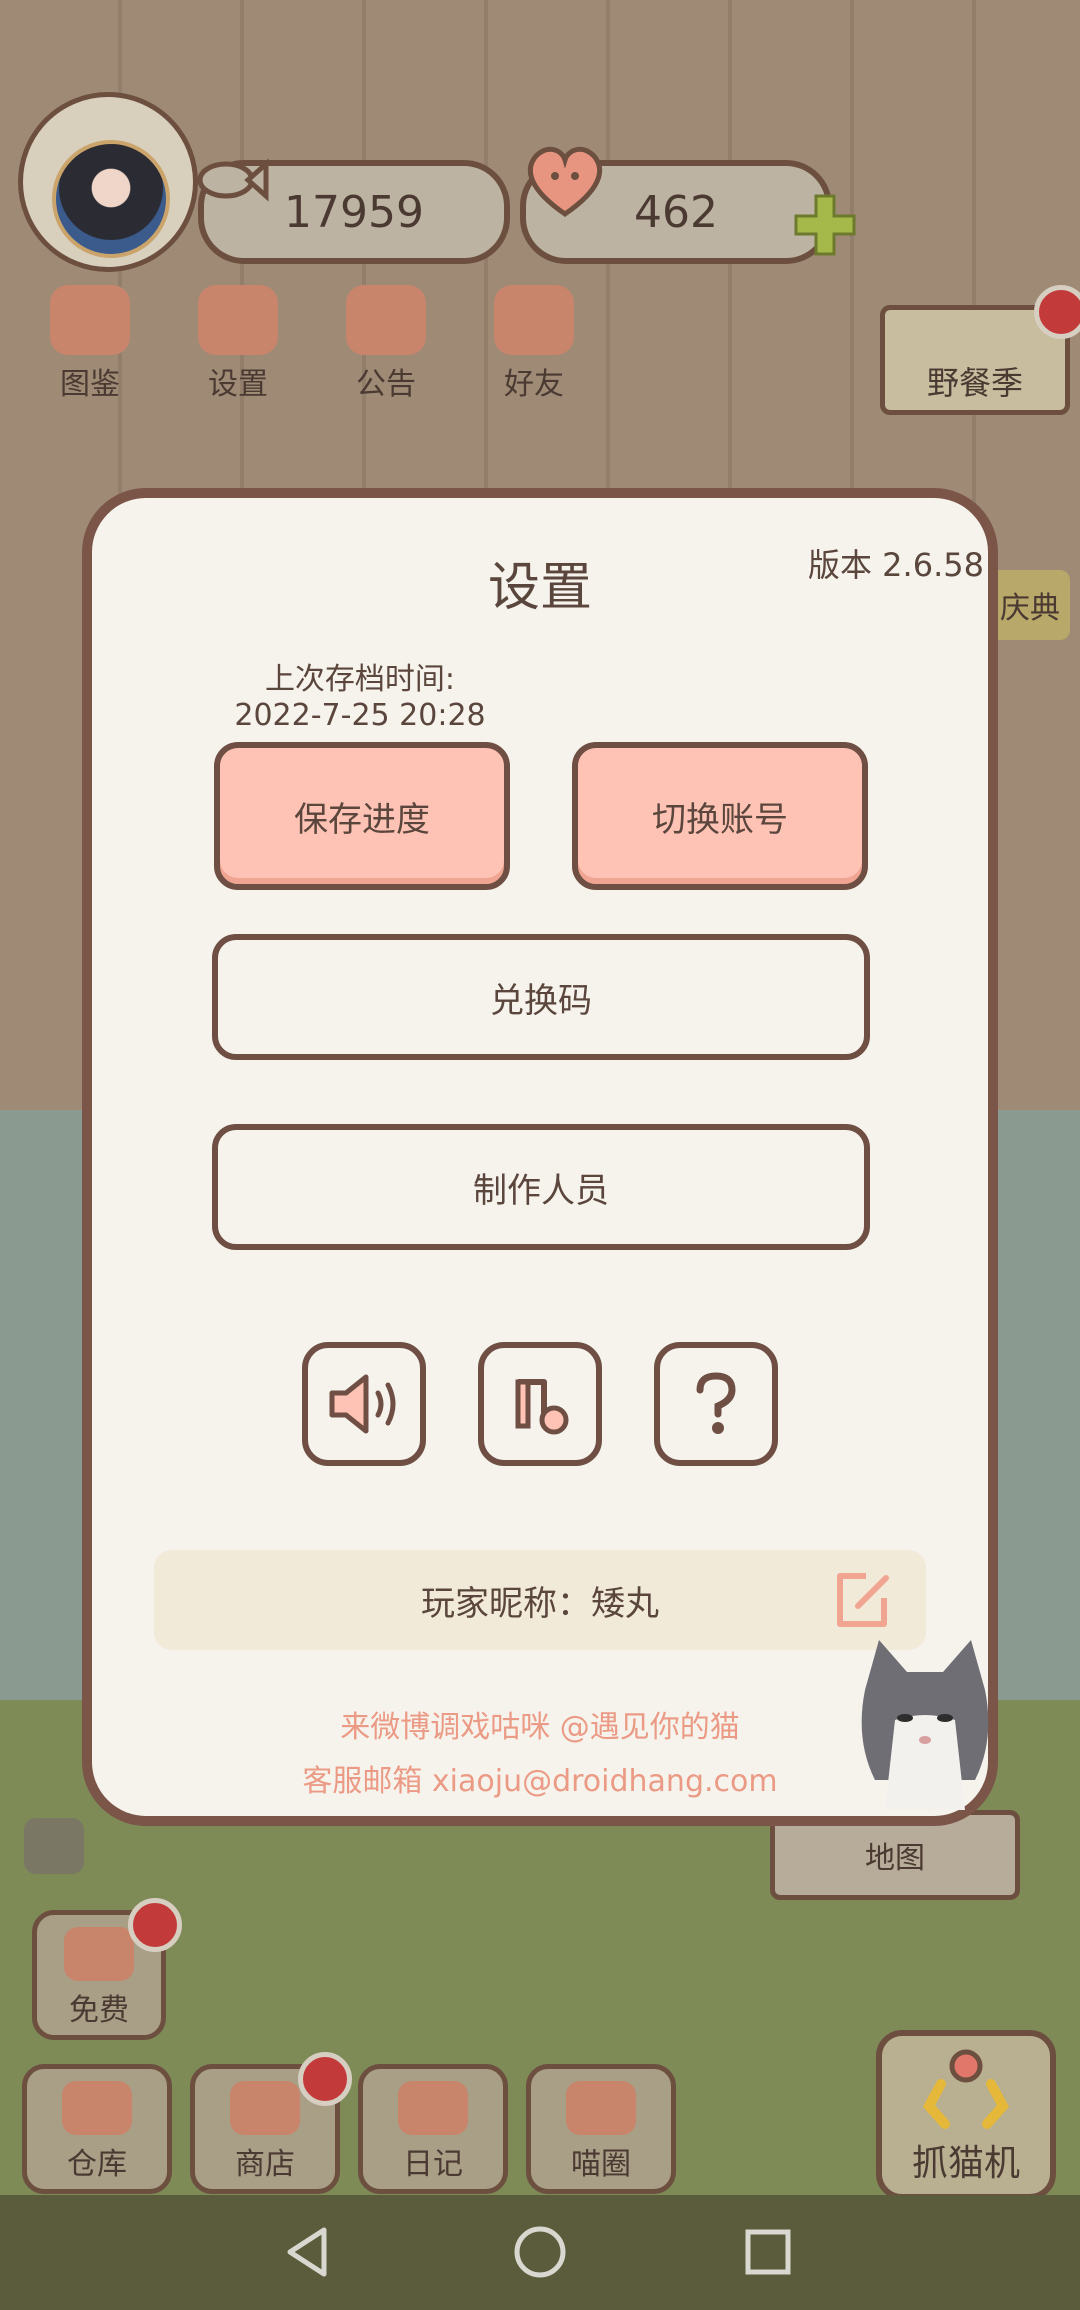 This screenshot has height=2310, width=1080. What do you see at coordinates (768, 2252) in the screenshot?
I see `recents-icon` at bounding box center [768, 2252].